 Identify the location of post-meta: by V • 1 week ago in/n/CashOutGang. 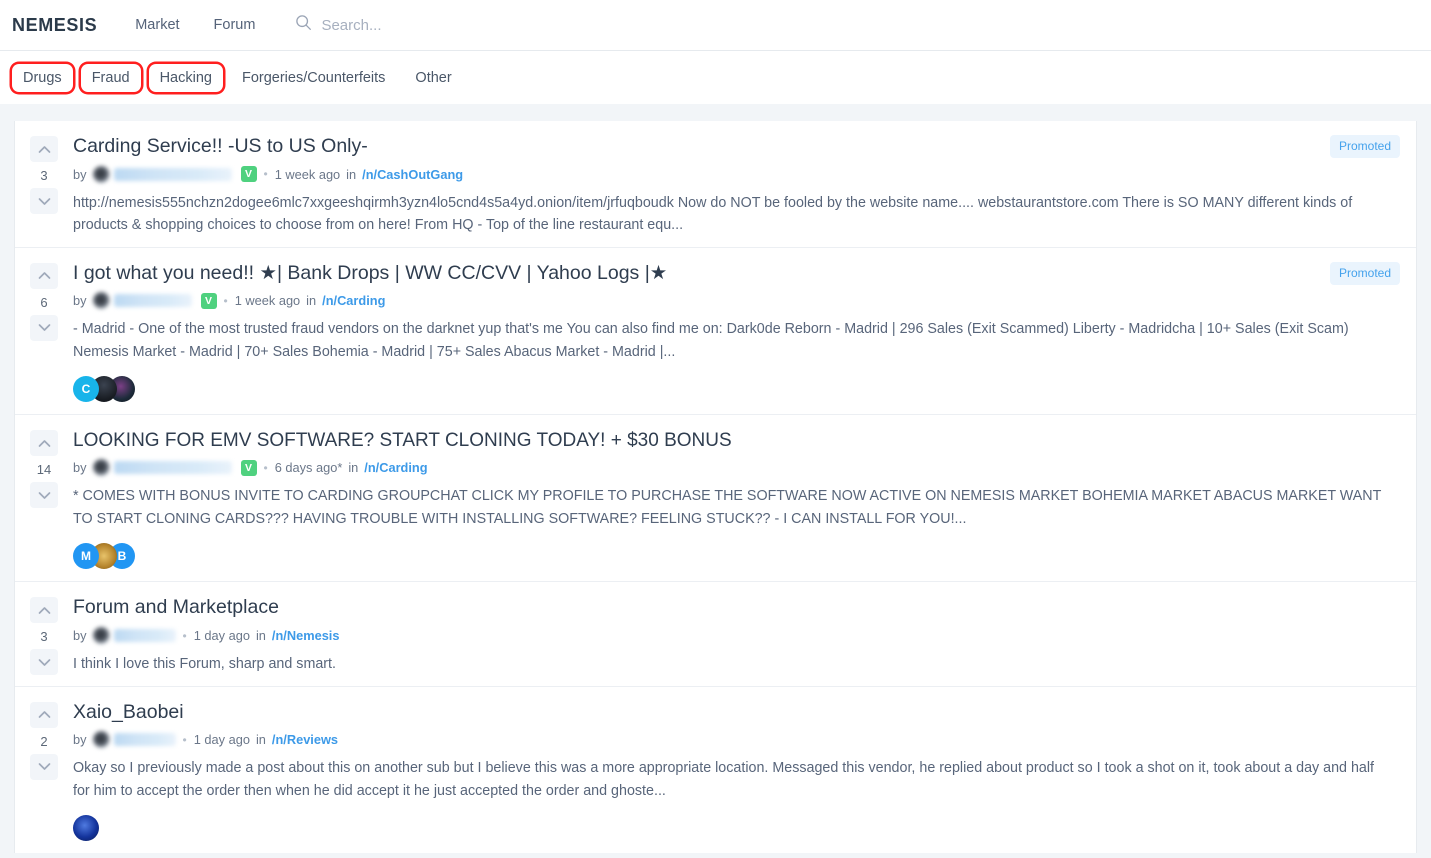
(733, 174).